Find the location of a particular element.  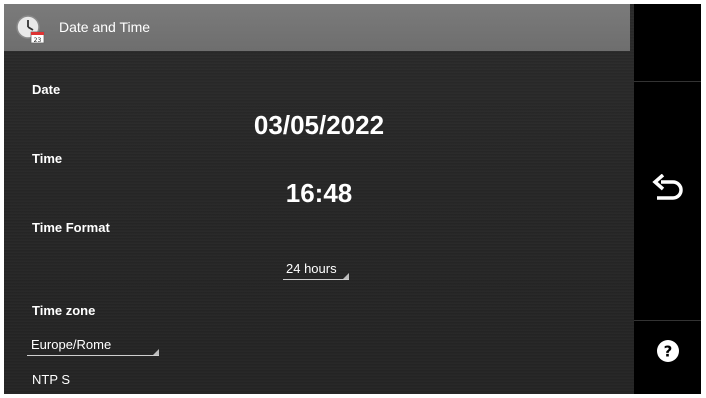

page-title: Date and Time is located at coordinates (105, 27).